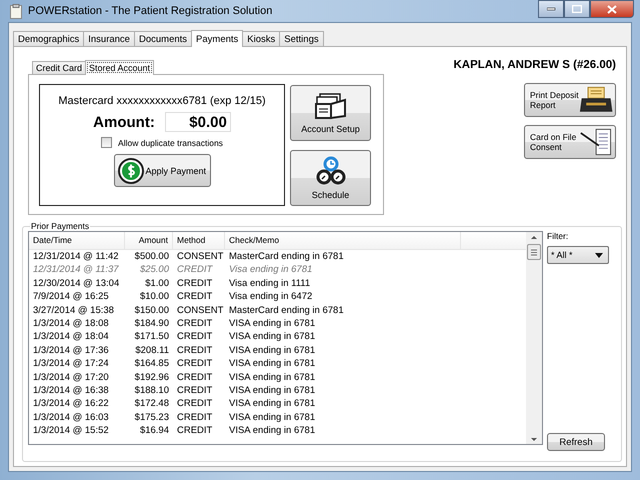 The height and width of the screenshot is (480, 640). I want to click on refresh-button: Refresh, so click(576, 442).